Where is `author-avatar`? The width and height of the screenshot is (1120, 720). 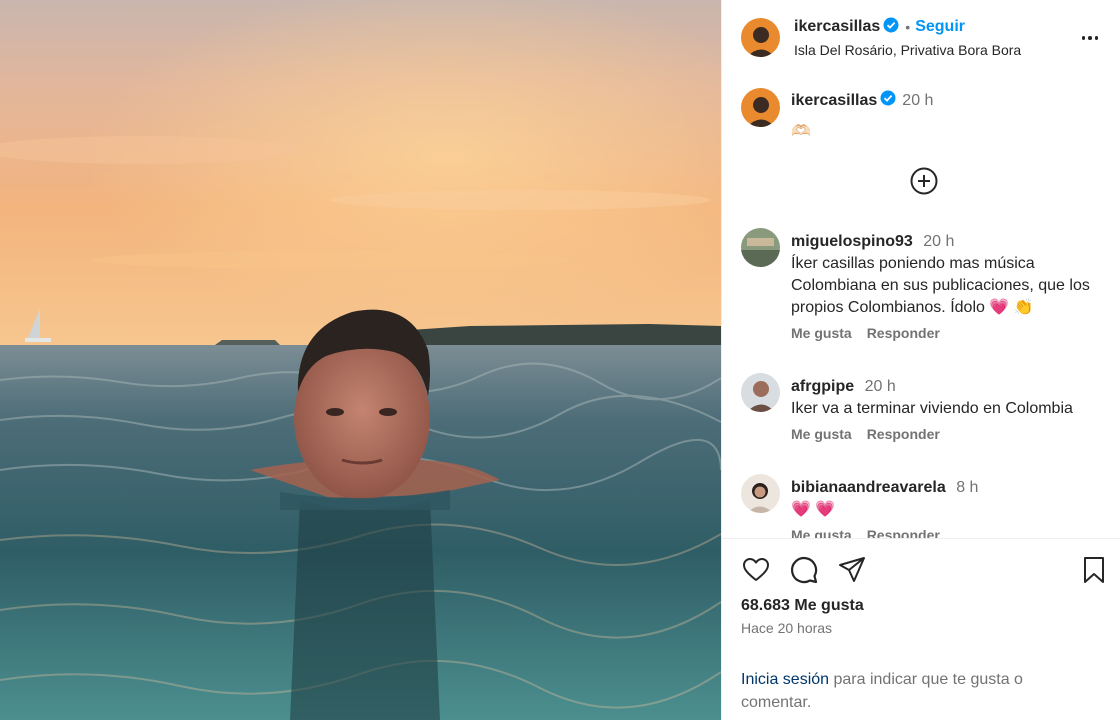
author-avatar is located at coordinates (760, 37).